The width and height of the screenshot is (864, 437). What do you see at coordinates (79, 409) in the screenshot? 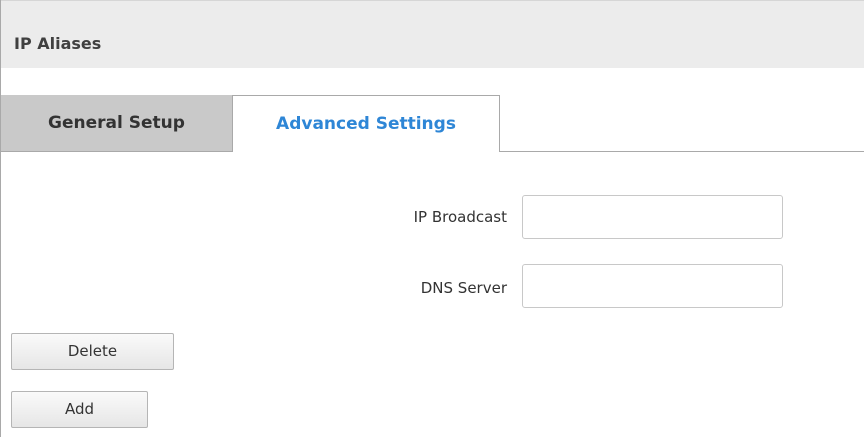
I see `add-button: Add` at bounding box center [79, 409].